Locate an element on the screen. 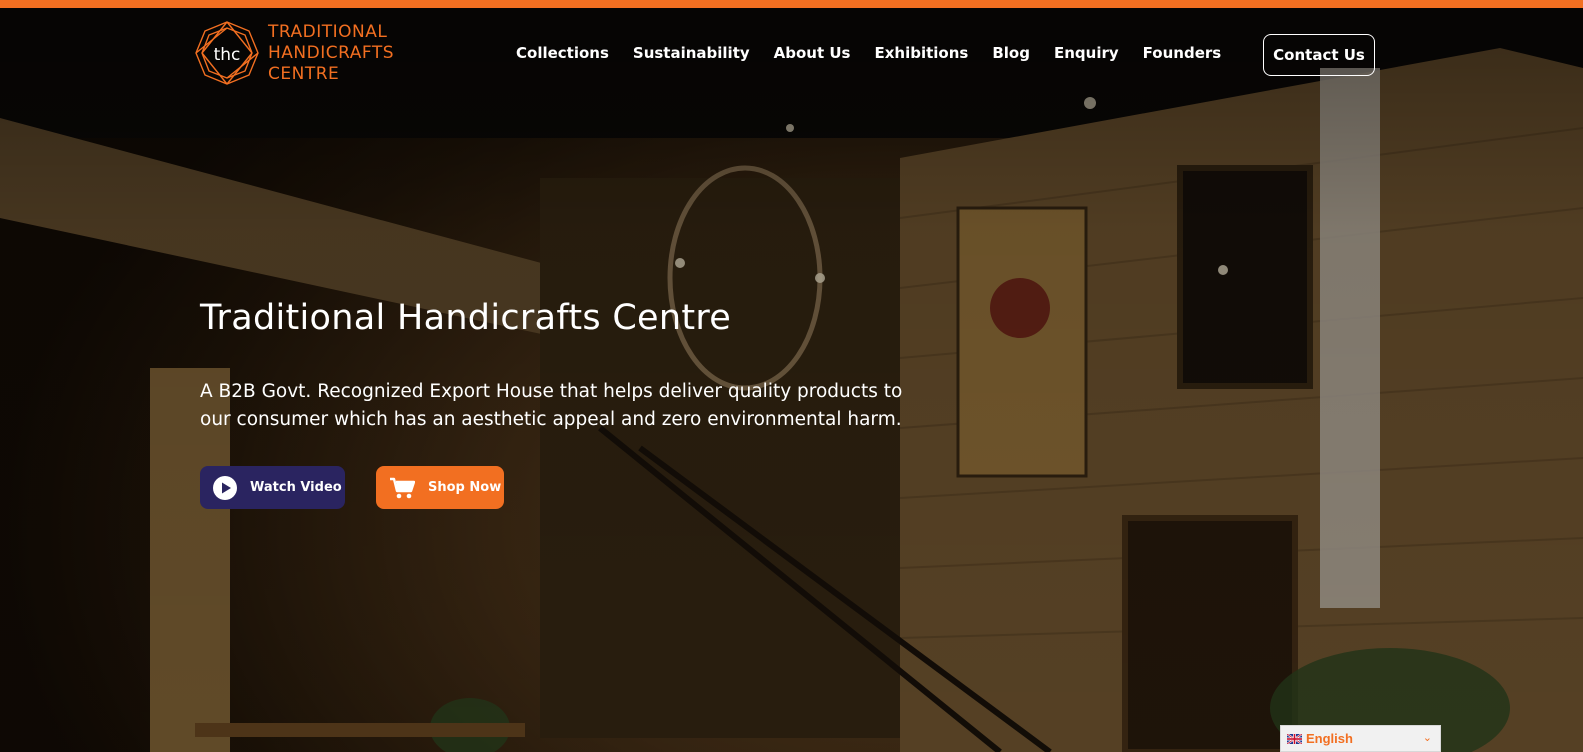 Image resolution: width=1583 pixels, height=752 pixels. shop-now-label: Shop Now is located at coordinates (465, 487).